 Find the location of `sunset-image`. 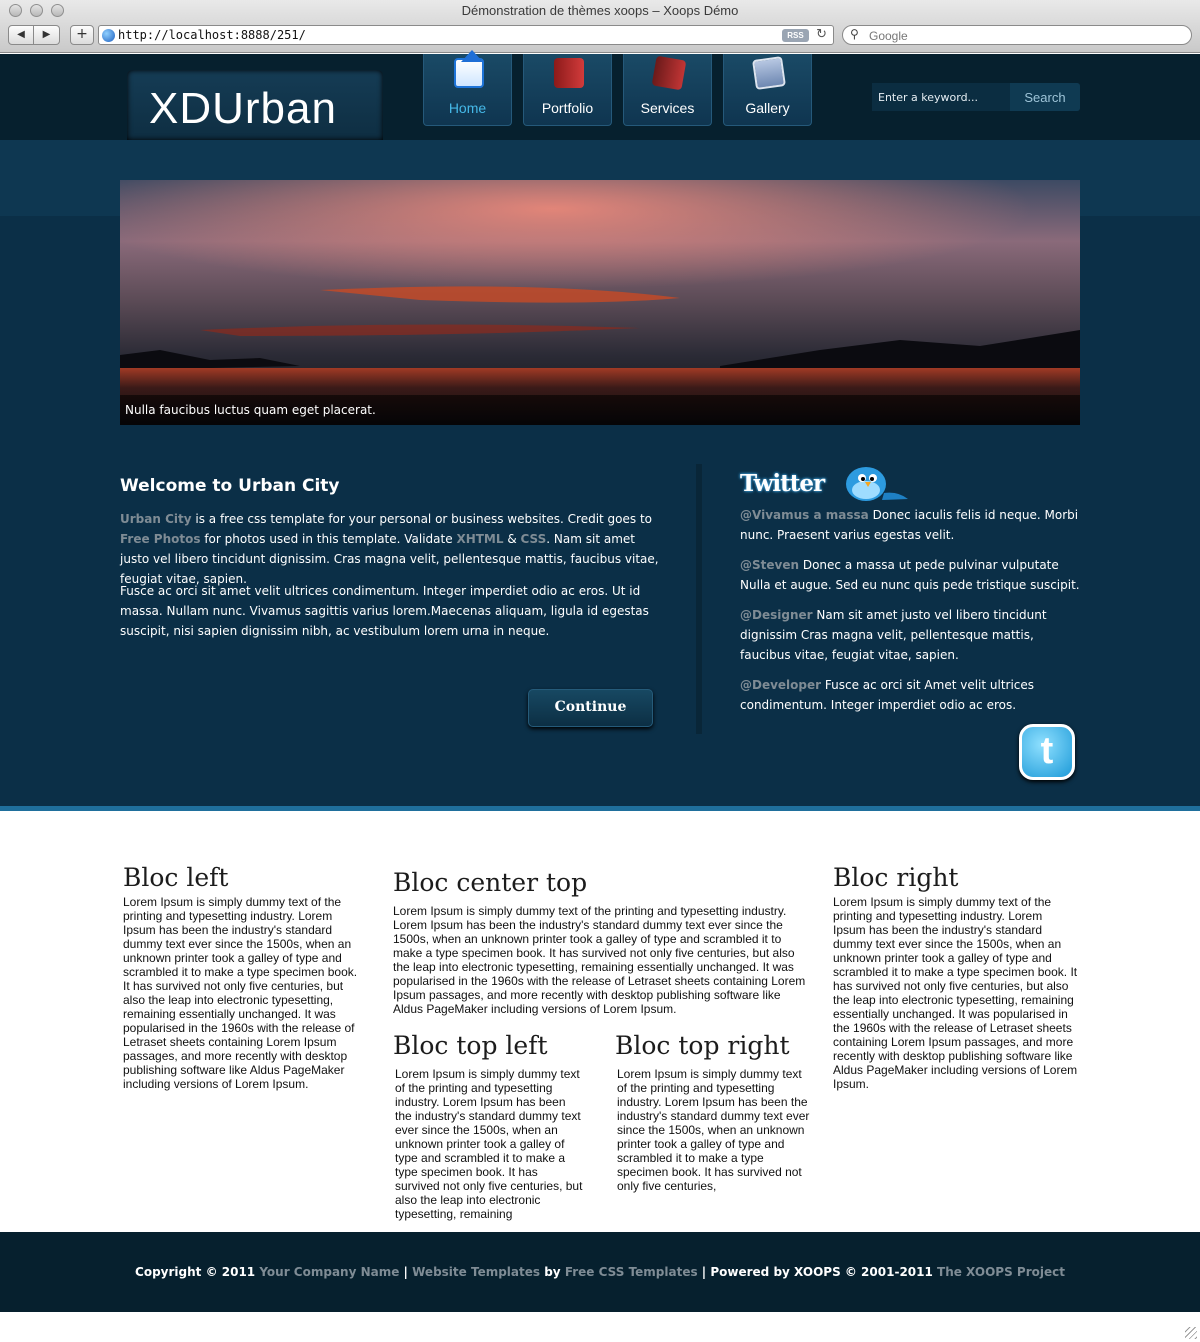

sunset-image is located at coordinates (600, 302).